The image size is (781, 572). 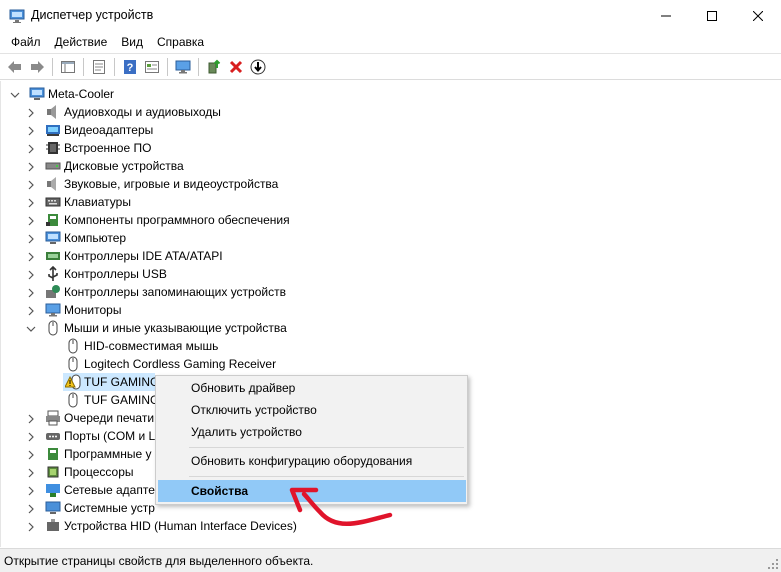 What do you see at coordinates (152, 67) in the screenshot?
I see `view-button` at bounding box center [152, 67].